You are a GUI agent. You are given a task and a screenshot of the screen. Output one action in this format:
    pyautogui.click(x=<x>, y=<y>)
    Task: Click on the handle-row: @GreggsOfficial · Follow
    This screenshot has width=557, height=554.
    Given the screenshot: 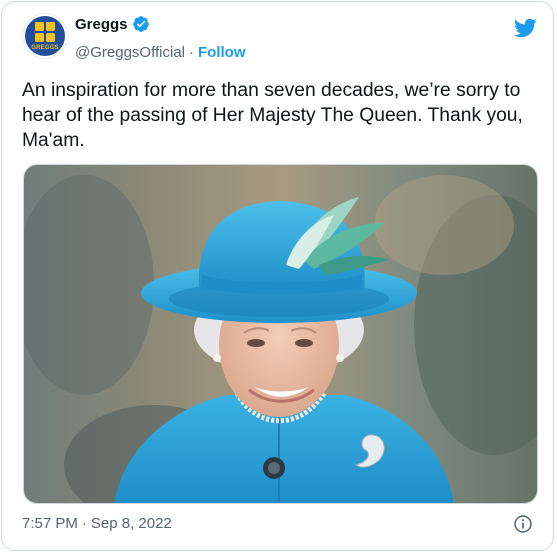 What is the action you would take?
    pyautogui.click(x=160, y=52)
    